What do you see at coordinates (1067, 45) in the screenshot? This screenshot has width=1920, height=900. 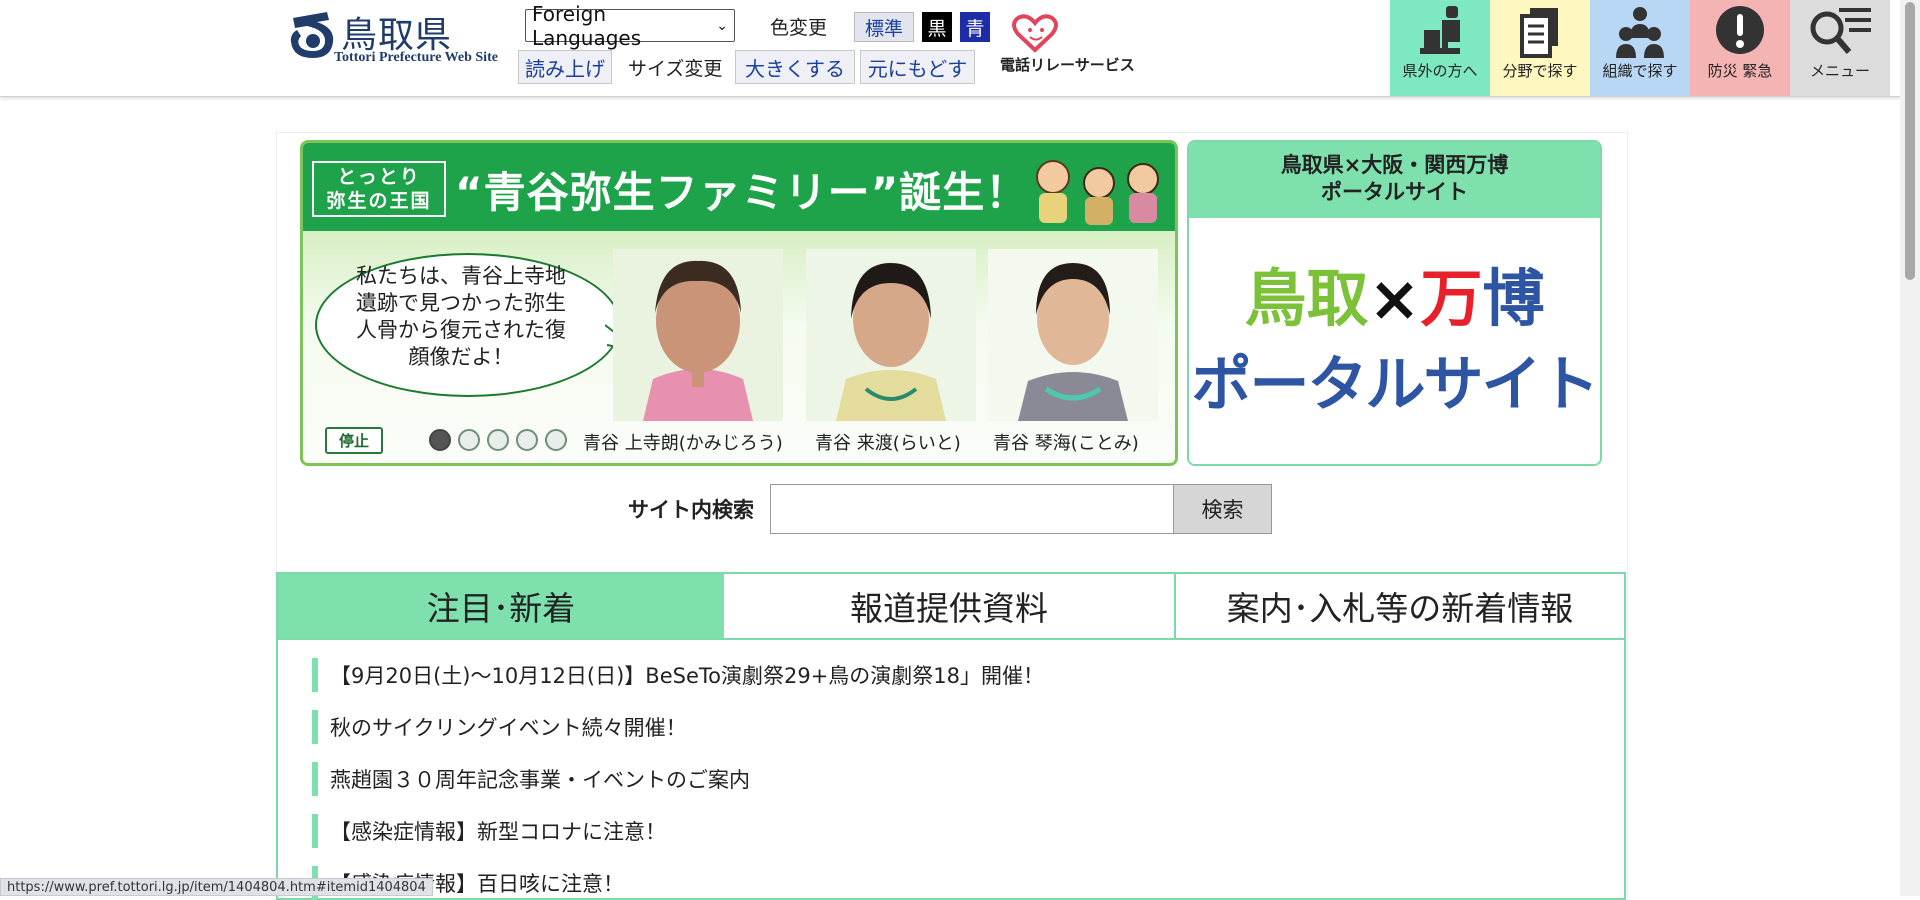 I see `phone-relay-service-link: 電話リレーサービス` at bounding box center [1067, 45].